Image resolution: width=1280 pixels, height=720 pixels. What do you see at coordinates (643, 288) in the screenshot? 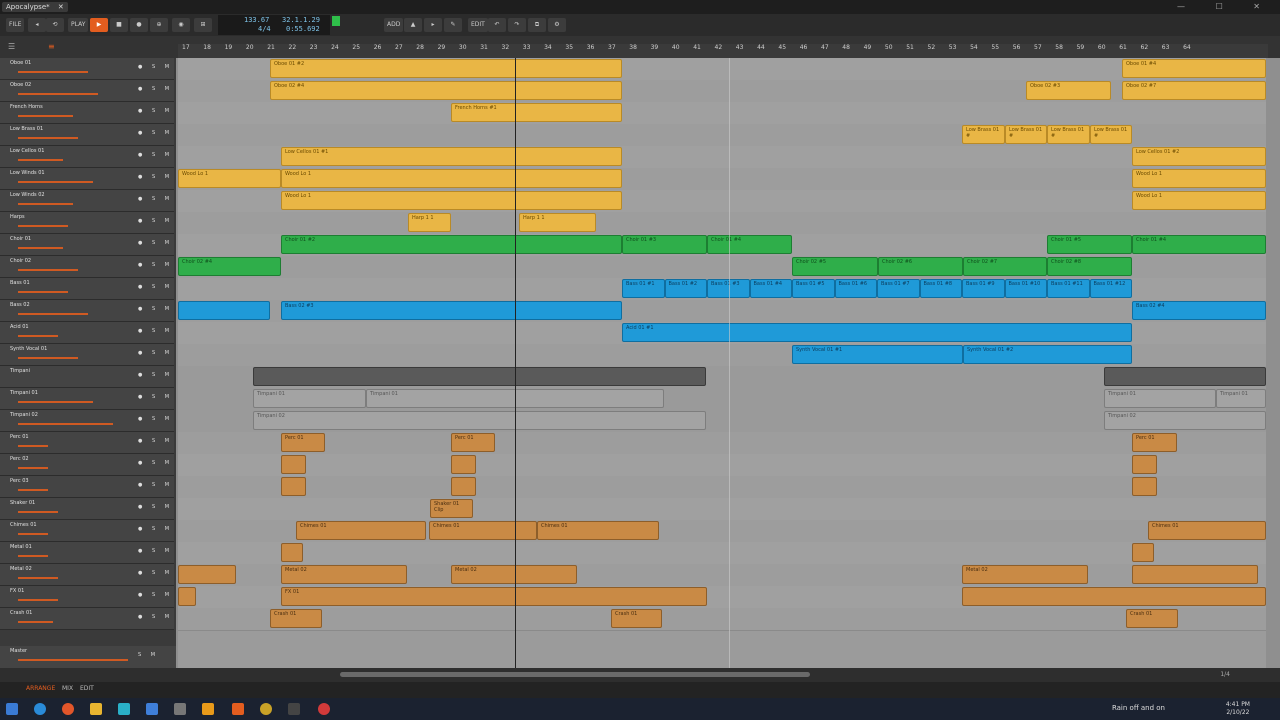
I see `audio-clip: Bass 01 #1` at bounding box center [643, 288].